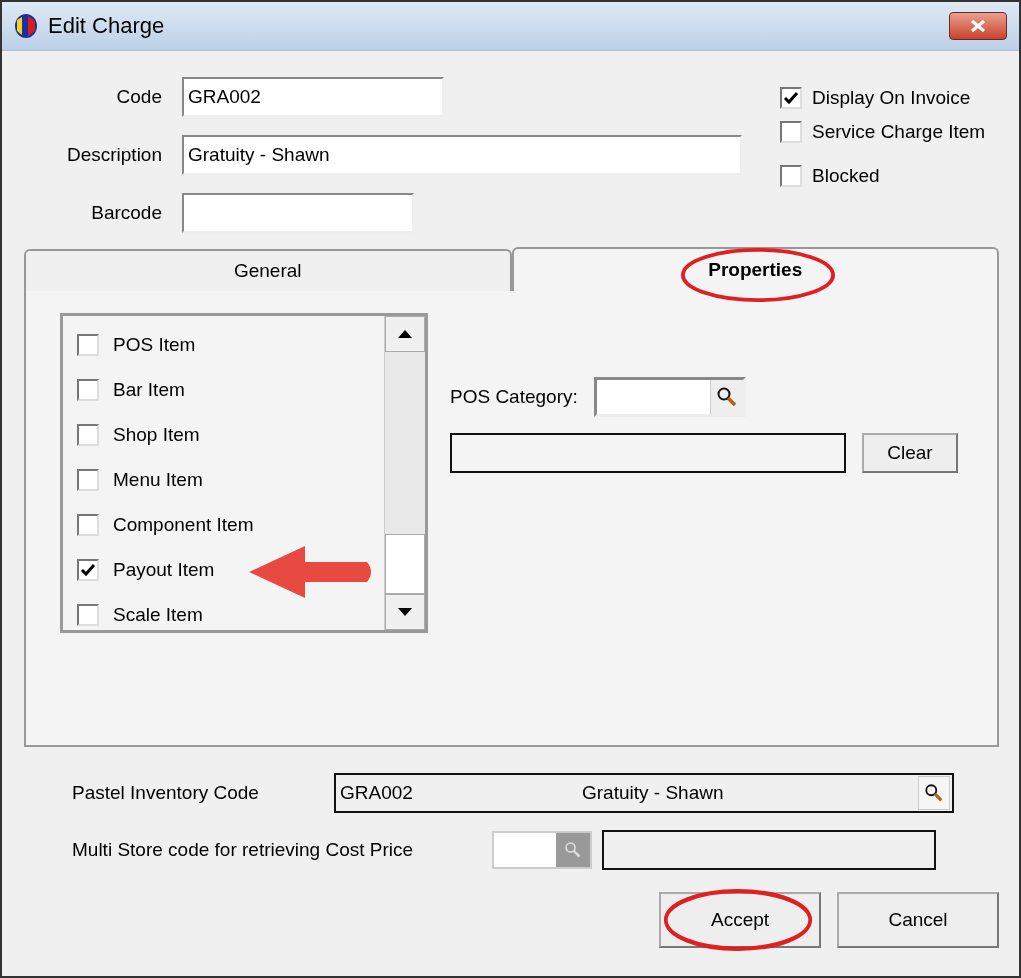 The width and height of the screenshot is (1021, 978). I want to click on scroll-thumb, so click(405, 564).